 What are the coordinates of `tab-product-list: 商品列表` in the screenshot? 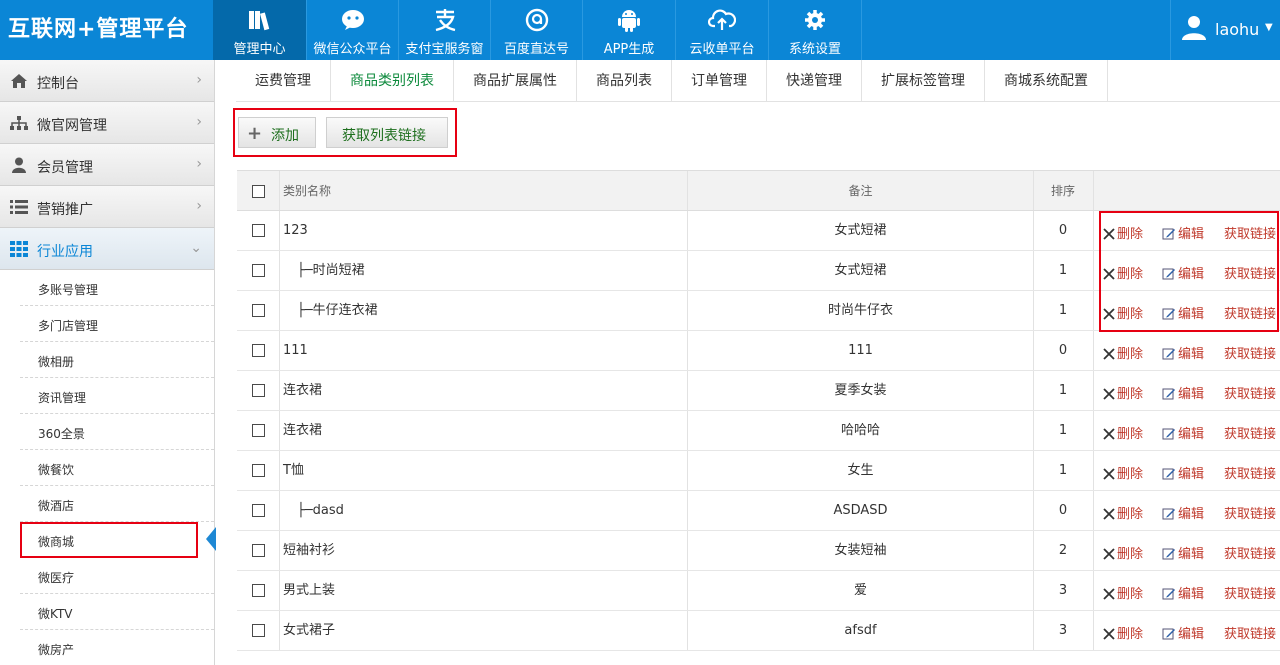 It's located at (624, 81).